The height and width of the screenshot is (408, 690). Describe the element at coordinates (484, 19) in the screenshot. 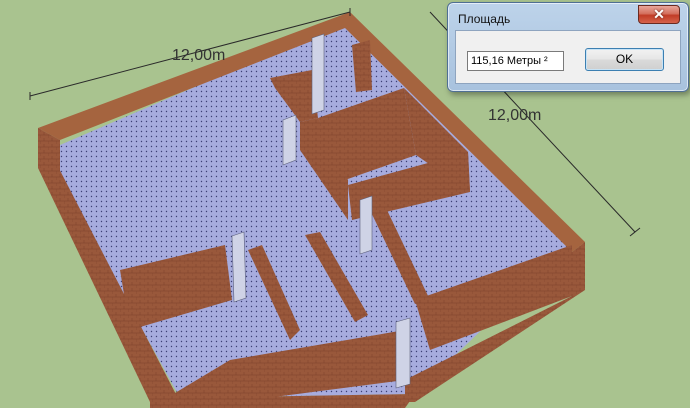

I see `dialog-title: Площадь` at that location.